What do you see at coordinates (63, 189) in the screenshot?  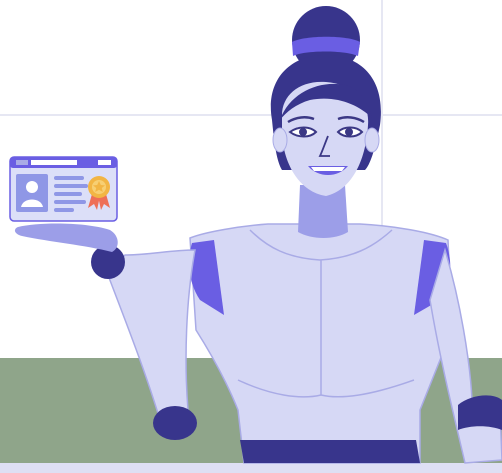 I see `id-card-icon` at bounding box center [63, 189].